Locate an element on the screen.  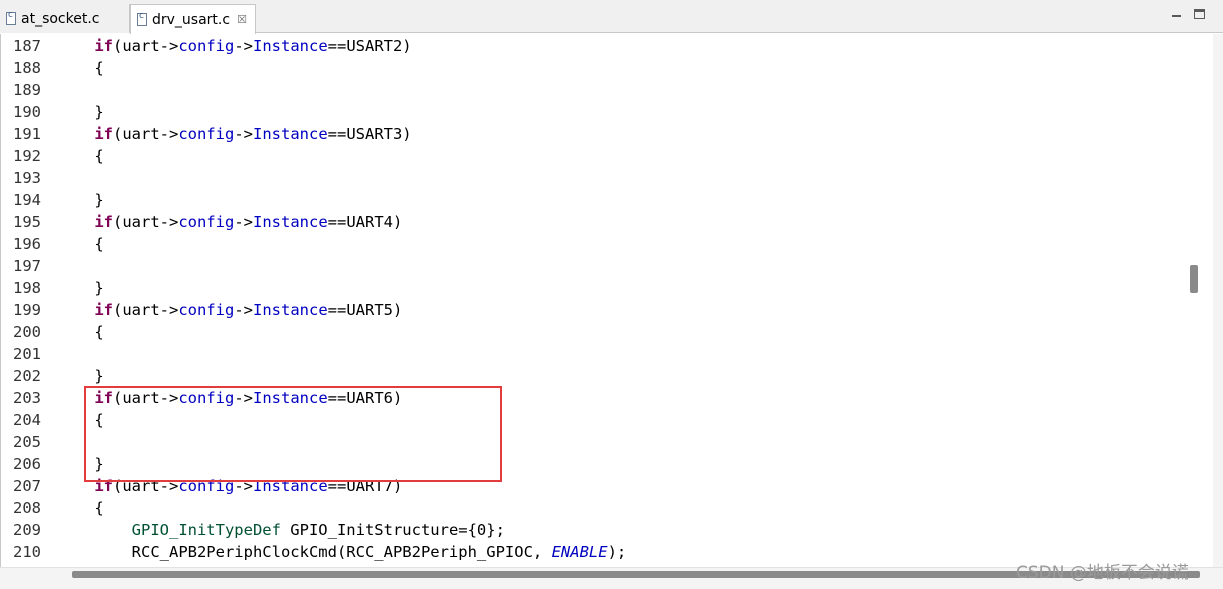
code-line: 200 { is located at coordinates (607, 332).